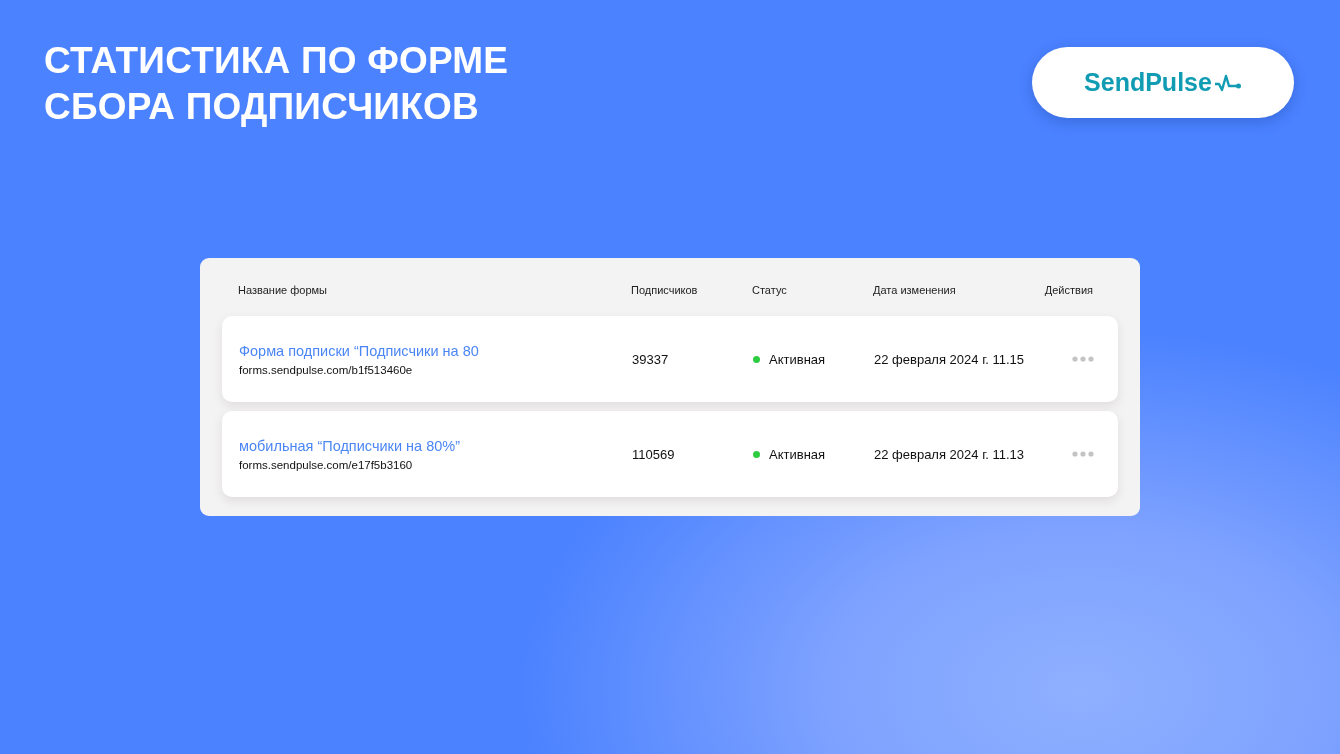  I want to click on column-header: Статус, so click(770, 290).